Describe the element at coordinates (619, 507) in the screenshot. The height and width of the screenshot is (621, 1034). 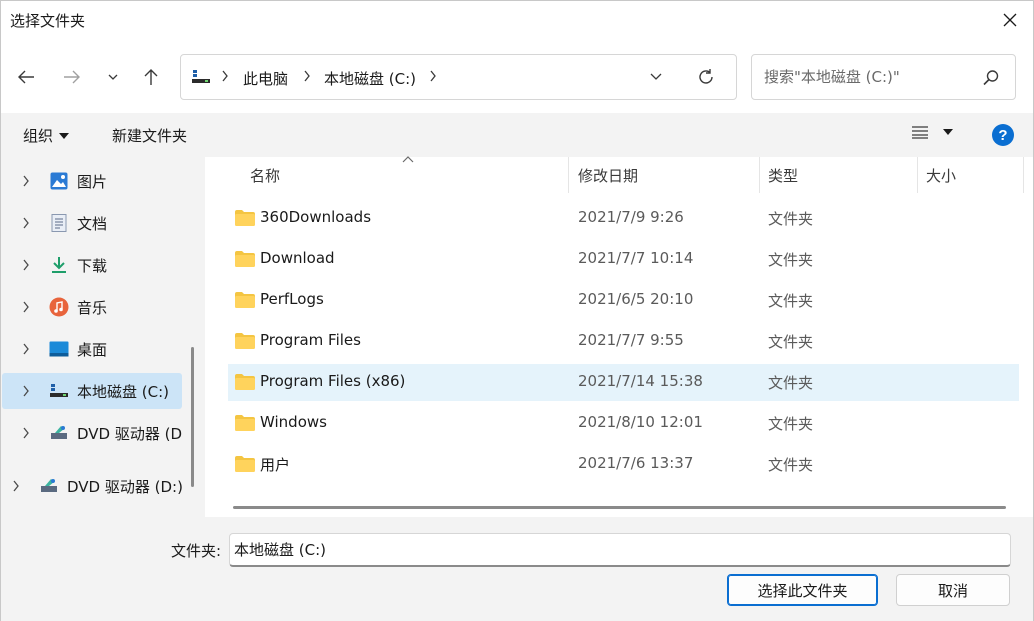
I see `horizontal-scrollbar` at that location.